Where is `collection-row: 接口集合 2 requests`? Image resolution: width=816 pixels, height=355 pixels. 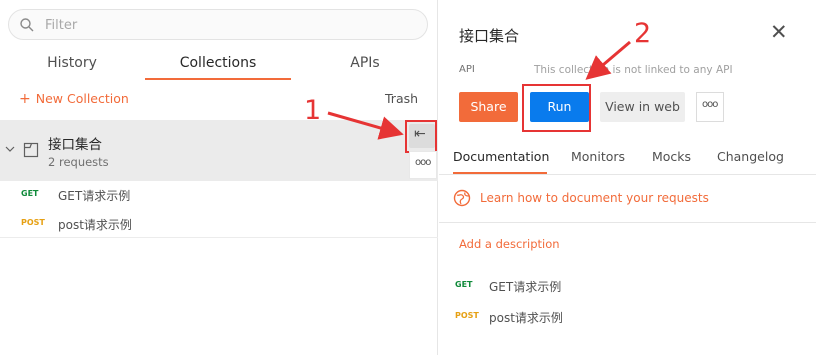
collection-row: 接口集合 2 requests is located at coordinates (219, 150).